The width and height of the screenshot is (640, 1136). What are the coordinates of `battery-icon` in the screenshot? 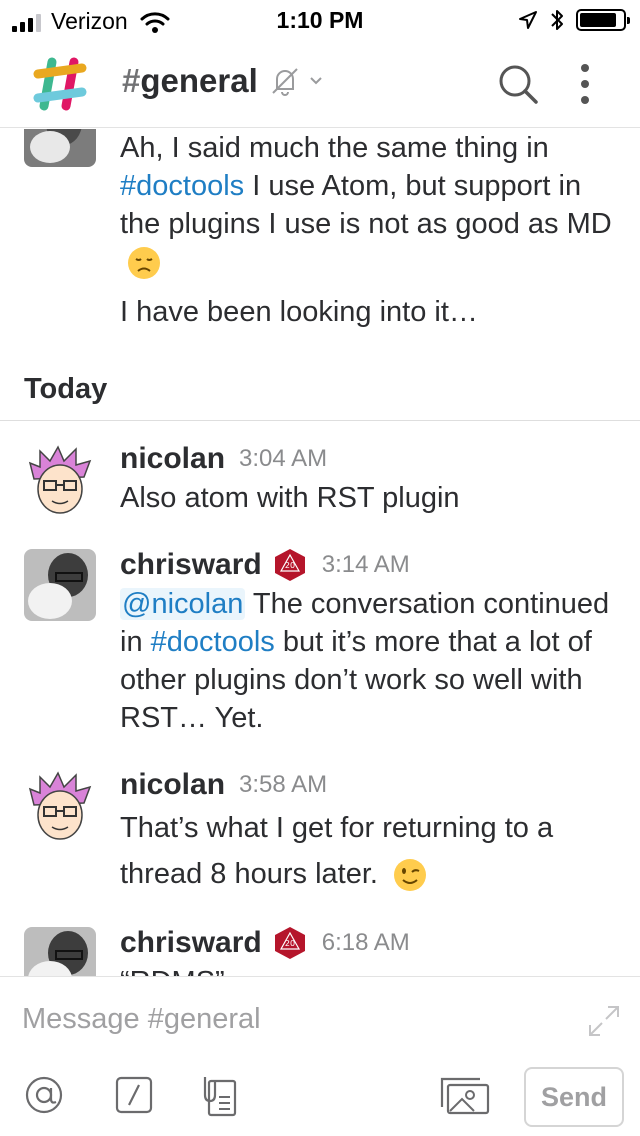 It's located at (603, 20).